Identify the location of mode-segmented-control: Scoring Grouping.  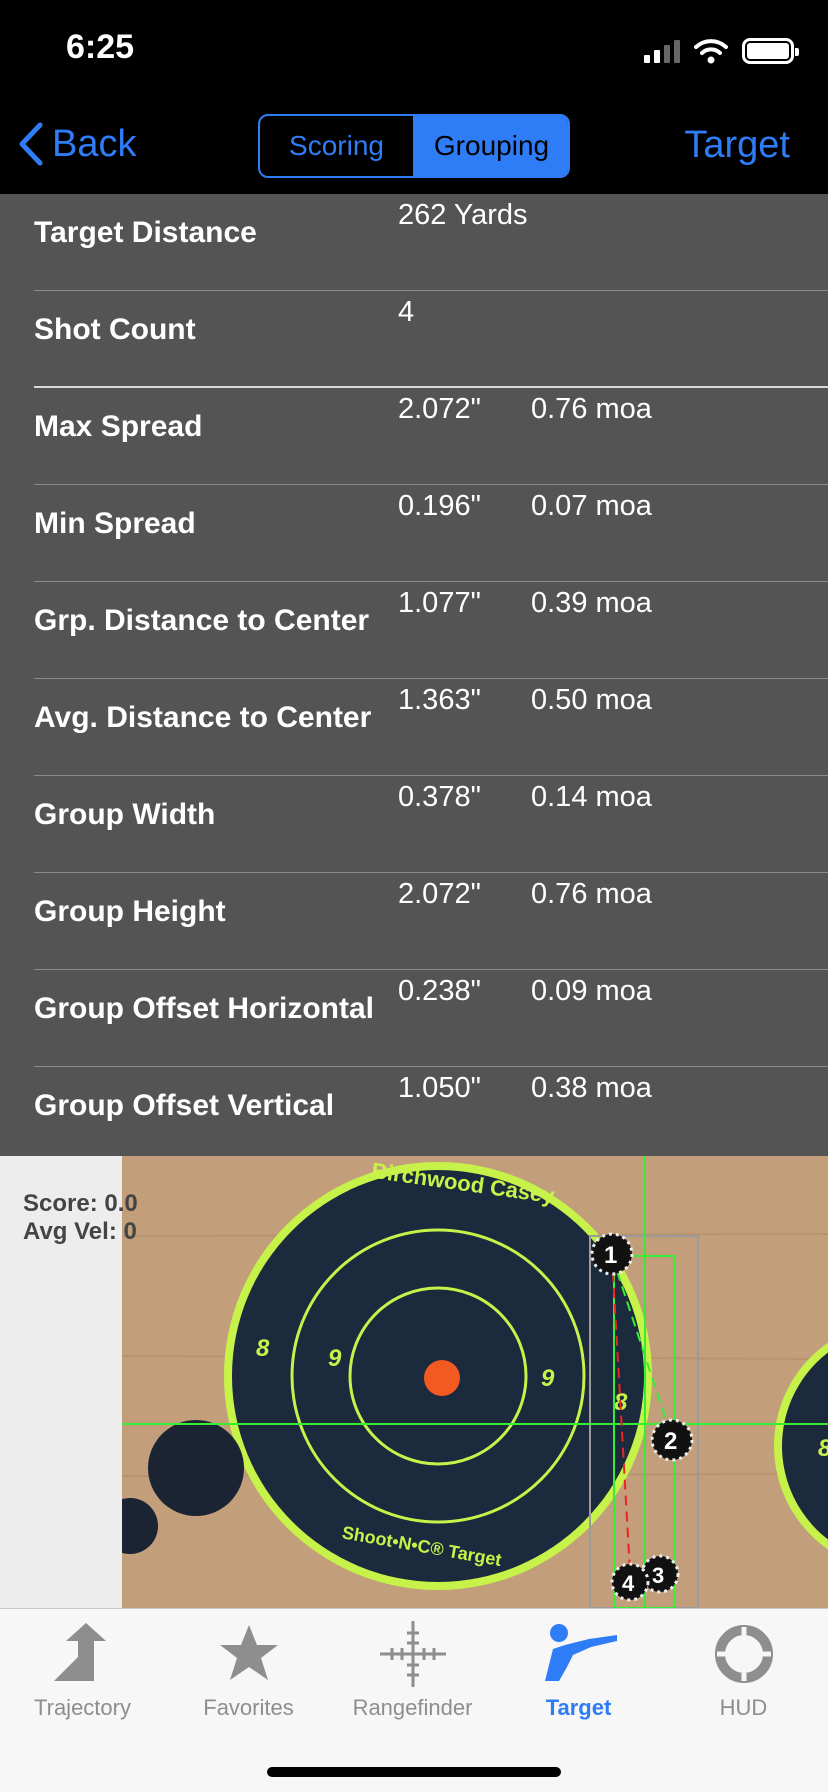
(414, 146).